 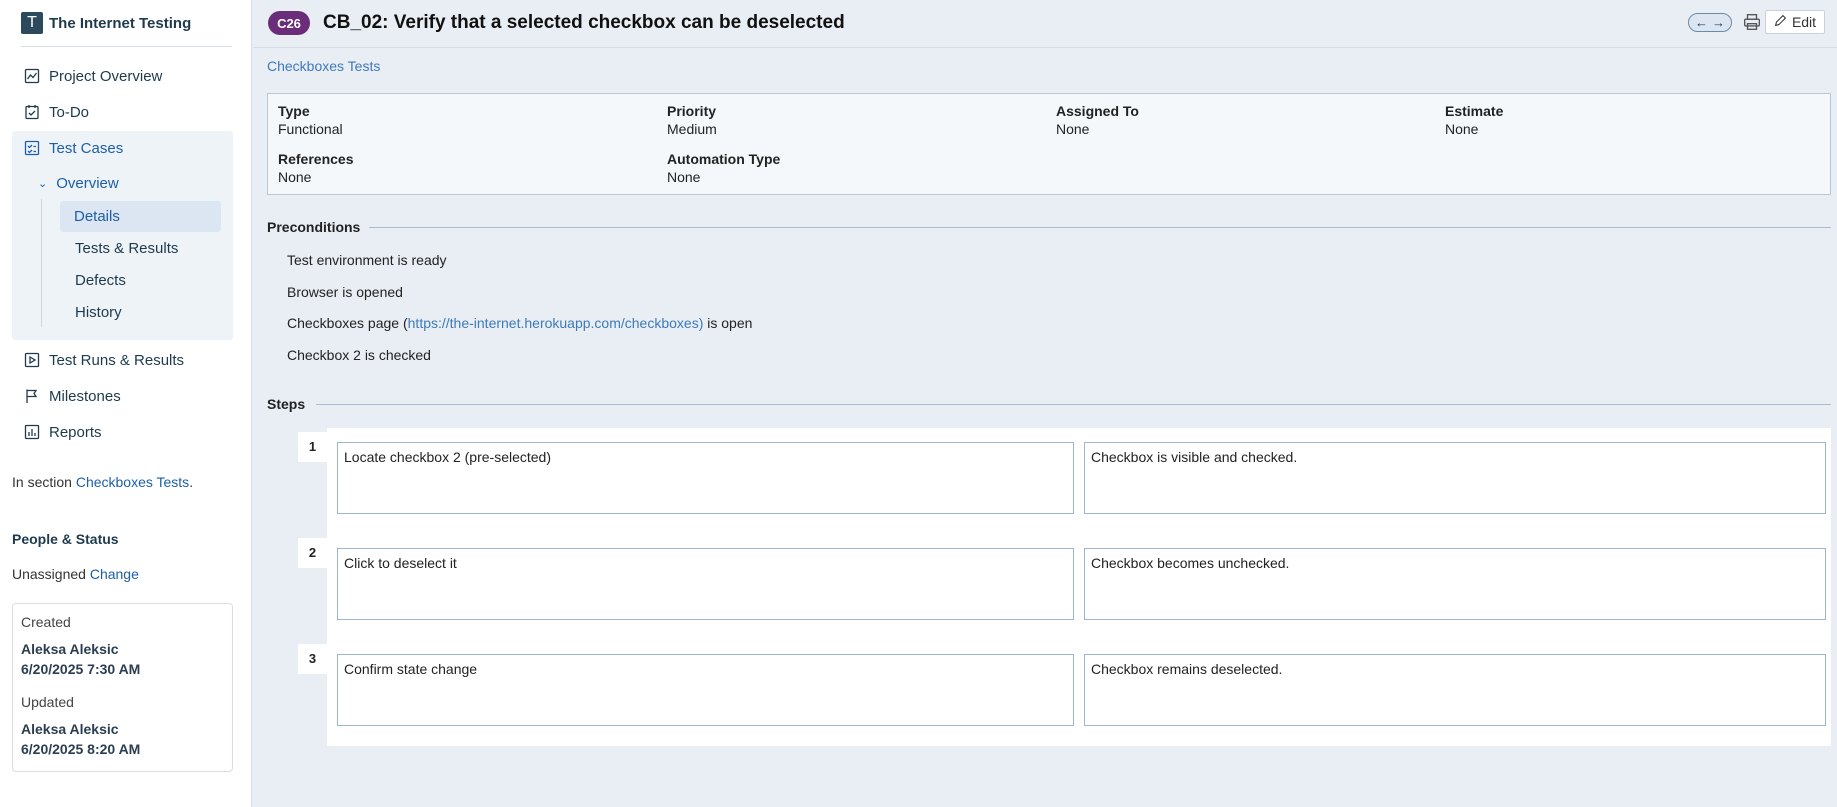 What do you see at coordinates (114, 574) in the screenshot?
I see `change-assignee-link: Change` at bounding box center [114, 574].